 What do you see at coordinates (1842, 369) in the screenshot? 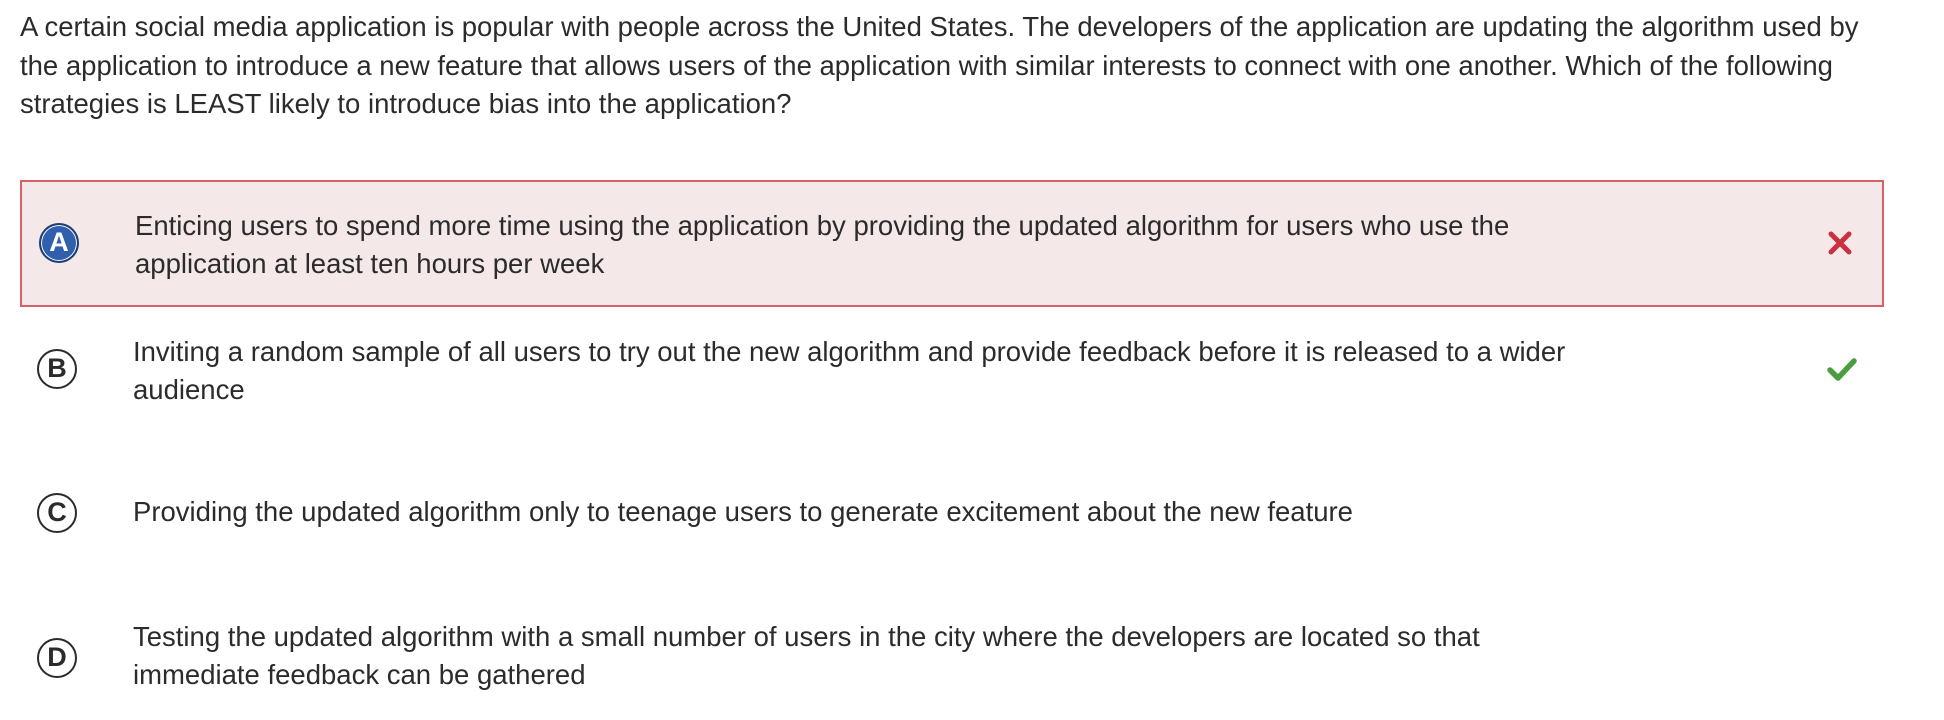
I see `check-icon` at bounding box center [1842, 369].